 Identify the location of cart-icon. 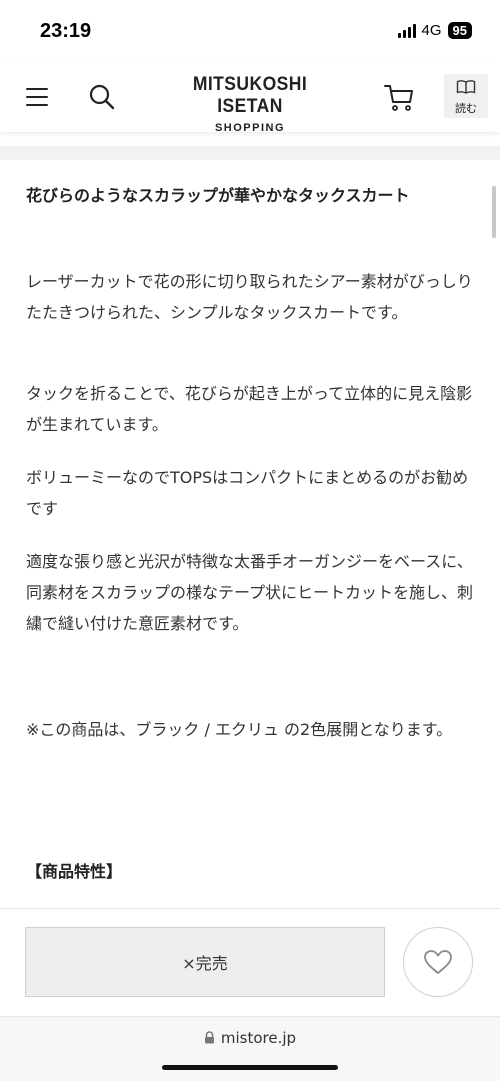
(399, 97).